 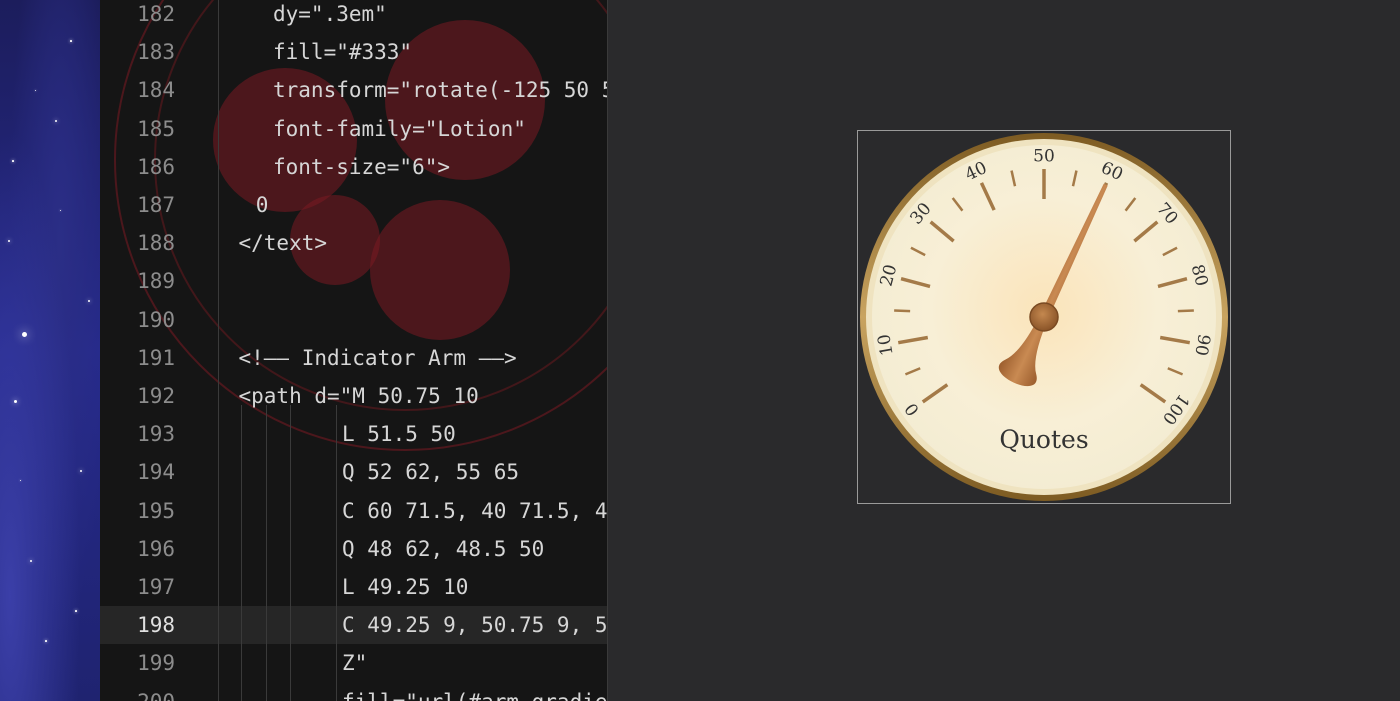 What do you see at coordinates (156, 548) in the screenshot?
I see `line-number: 196` at bounding box center [156, 548].